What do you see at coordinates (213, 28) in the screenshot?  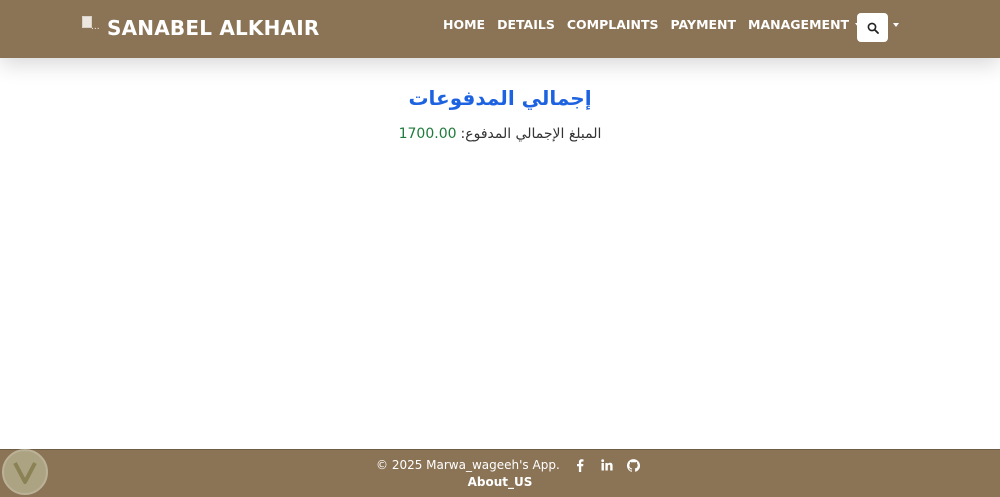 I see `brand-name: SANABEL ALKHAIR` at bounding box center [213, 28].